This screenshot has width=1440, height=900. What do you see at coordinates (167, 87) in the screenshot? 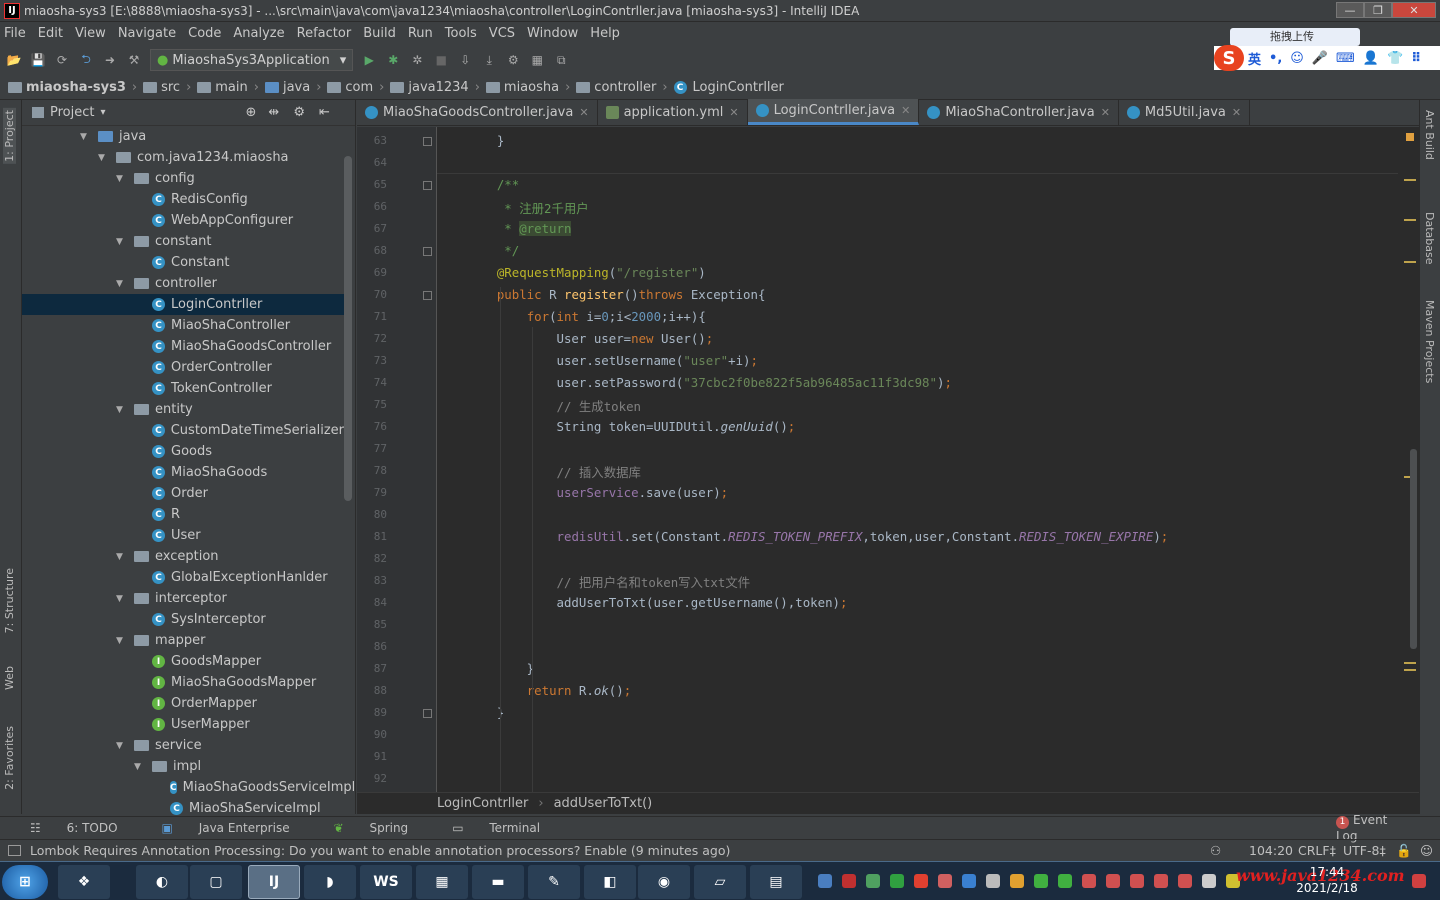
I see `crumb-src: src ›` at bounding box center [167, 87].